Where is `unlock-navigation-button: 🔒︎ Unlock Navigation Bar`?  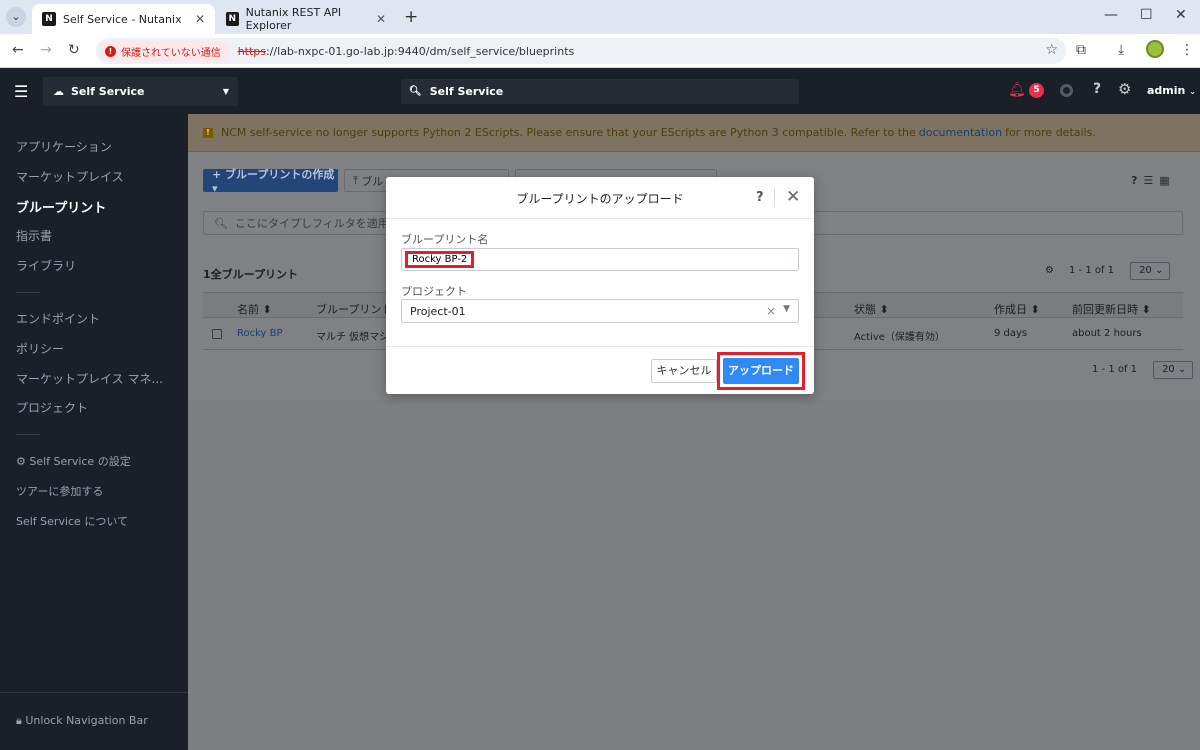 unlock-navigation-button: 🔒︎ Unlock Navigation Bar is located at coordinates (82, 721).